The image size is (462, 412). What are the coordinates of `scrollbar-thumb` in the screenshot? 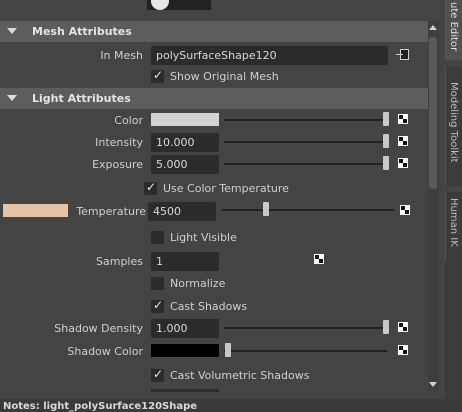 It's located at (433, 113).